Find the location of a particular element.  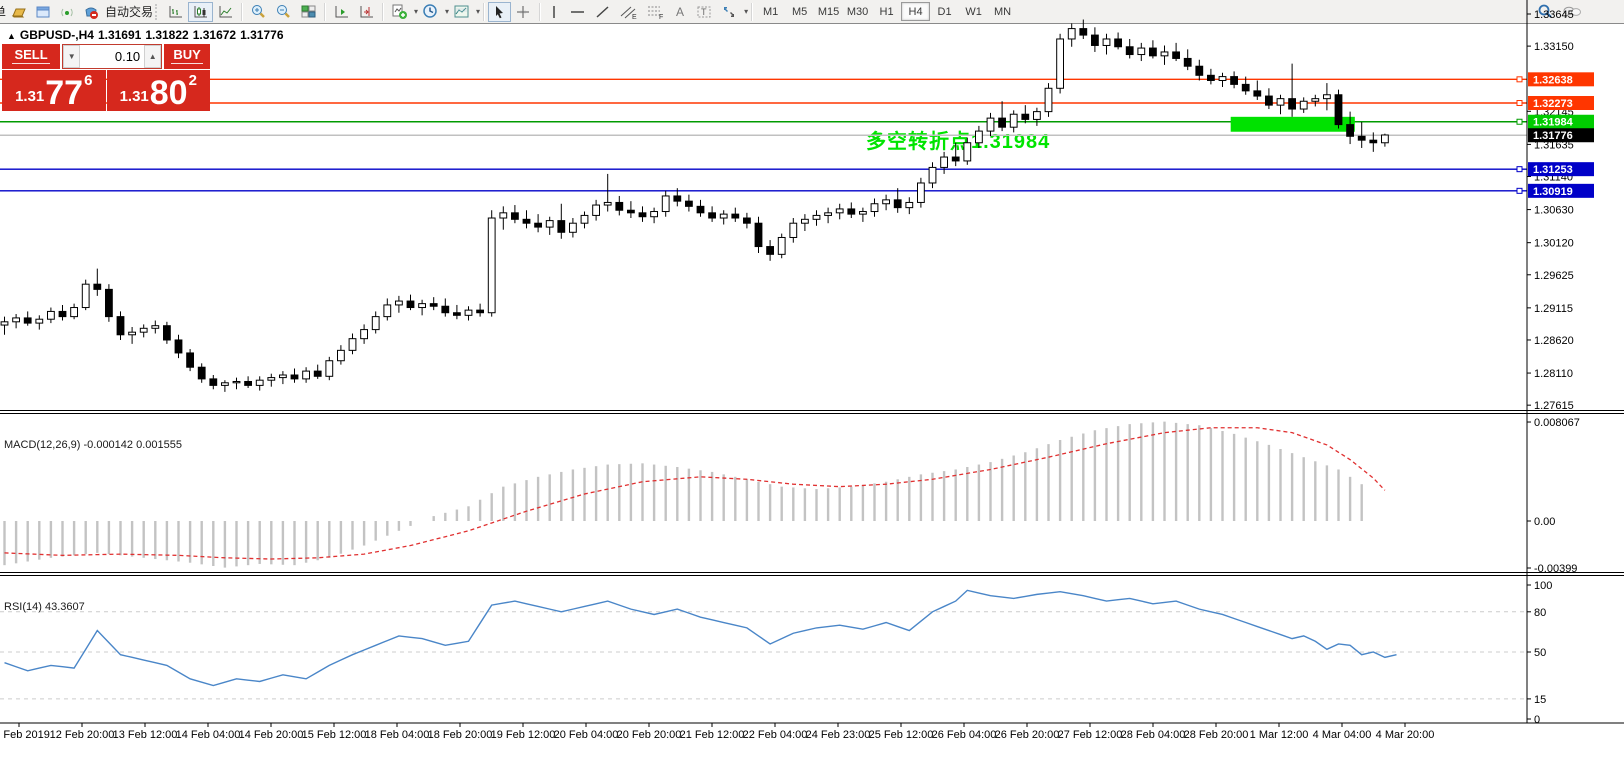

macd-tick-label: 0.008067 is located at coordinates (1557, 423).